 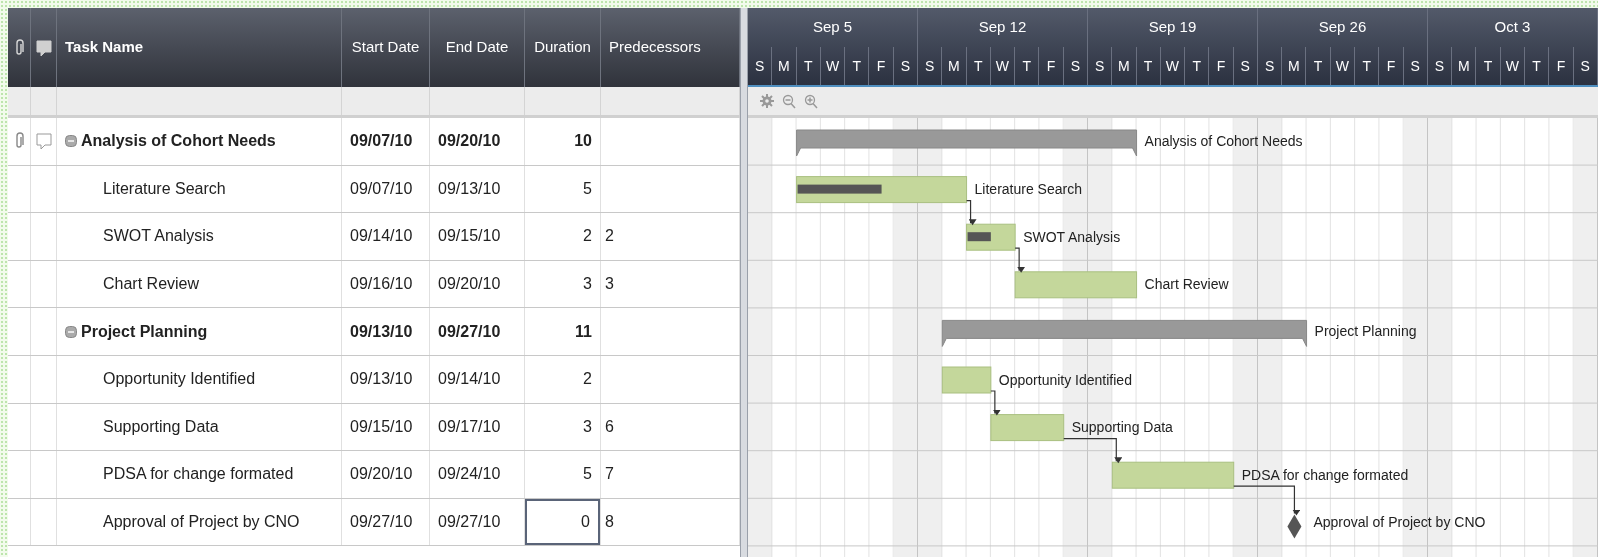 What do you see at coordinates (583, 141) in the screenshot?
I see `duration-cell-text: 10` at bounding box center [583, 141].